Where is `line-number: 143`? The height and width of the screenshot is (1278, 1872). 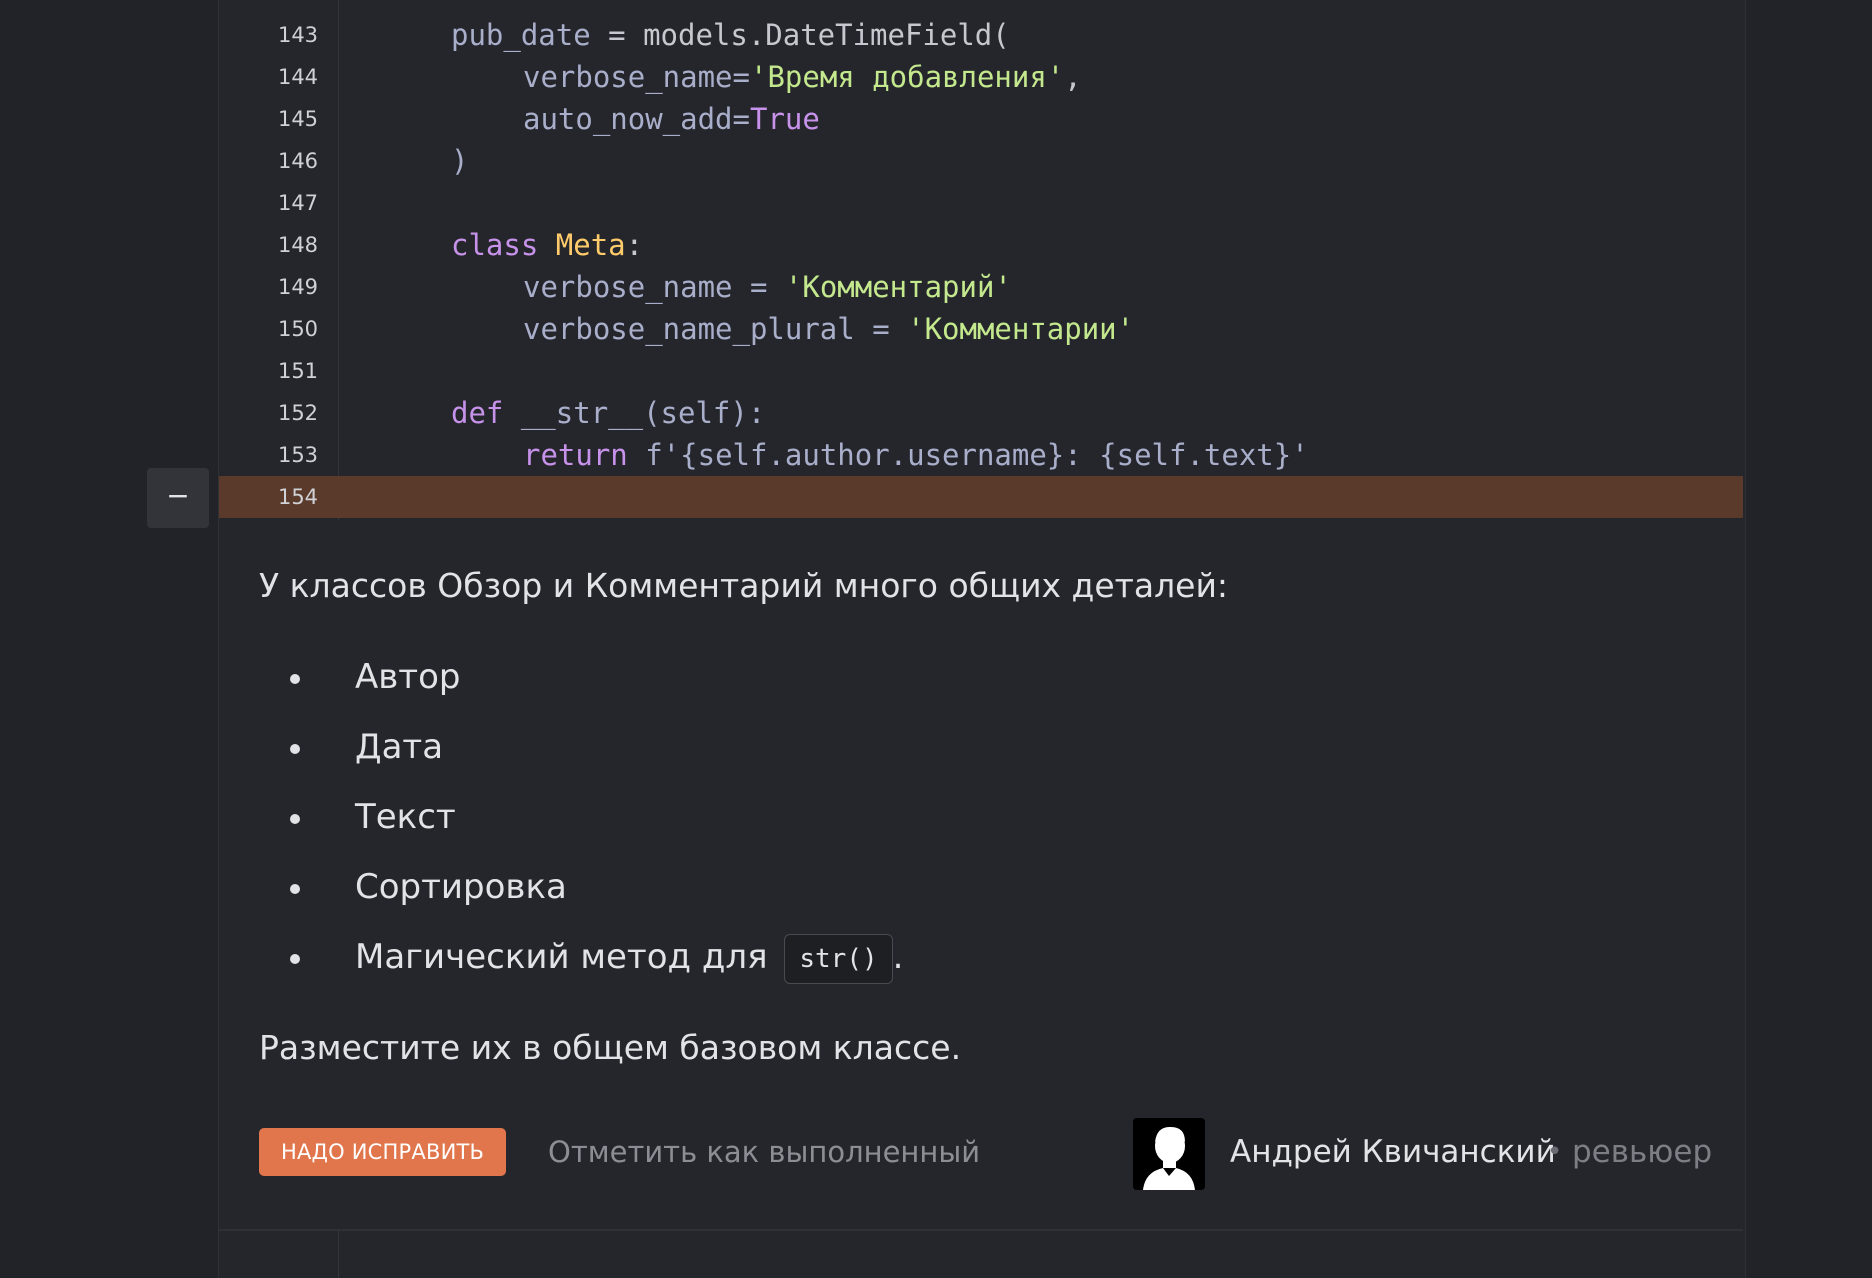
line-number: 143 is located at coordinates (298, 35).